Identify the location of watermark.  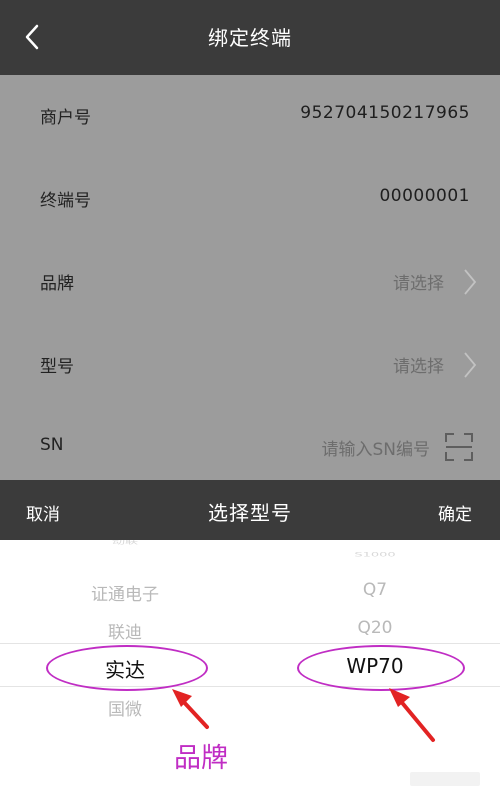
(445, 779).